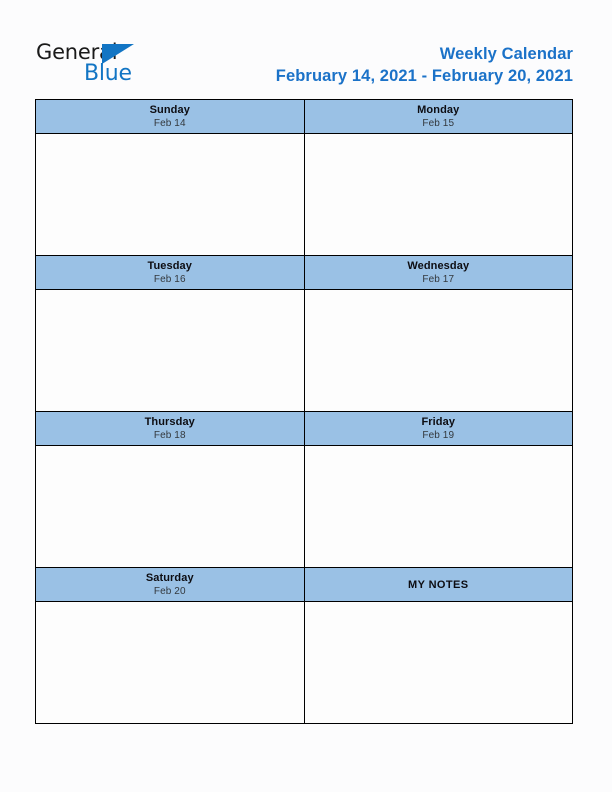  I want to click on brand-logo-word-blue: Blue, so click(108, 73).